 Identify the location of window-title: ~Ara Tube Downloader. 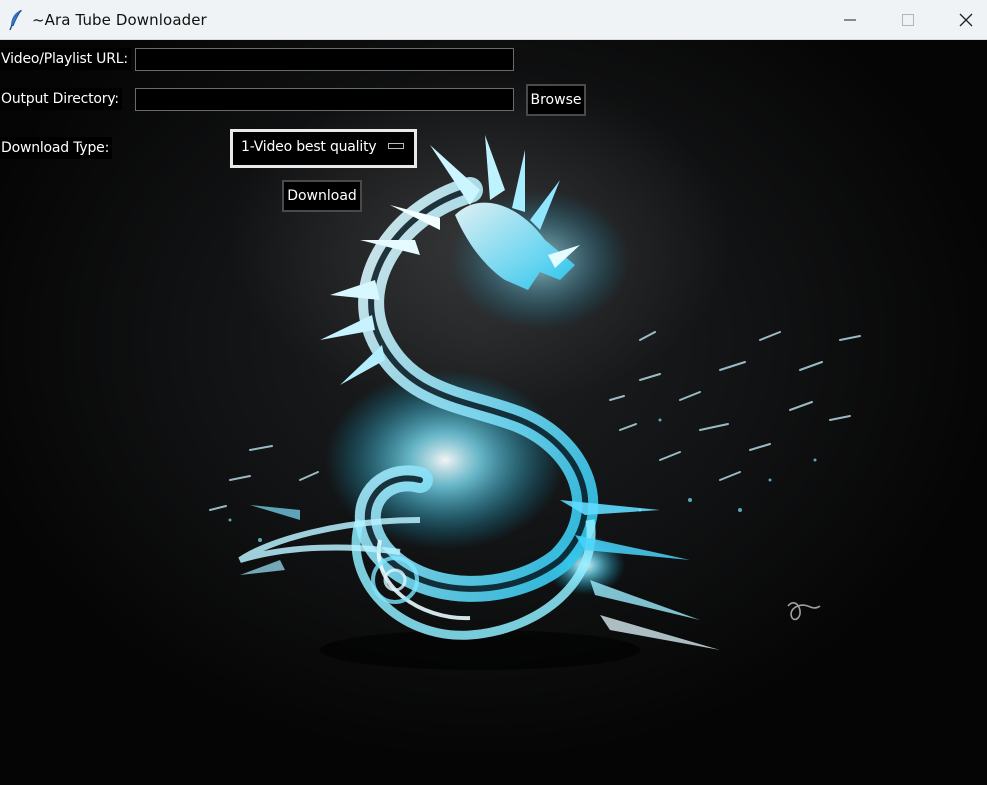
(119, 20).